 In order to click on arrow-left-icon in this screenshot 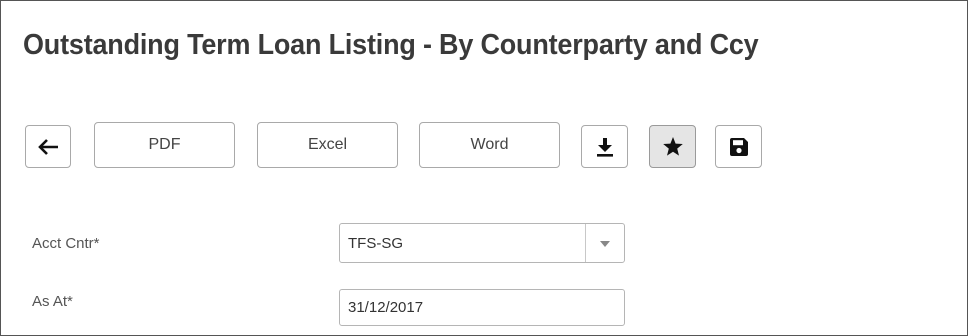, I will do `click(48, 147)`.